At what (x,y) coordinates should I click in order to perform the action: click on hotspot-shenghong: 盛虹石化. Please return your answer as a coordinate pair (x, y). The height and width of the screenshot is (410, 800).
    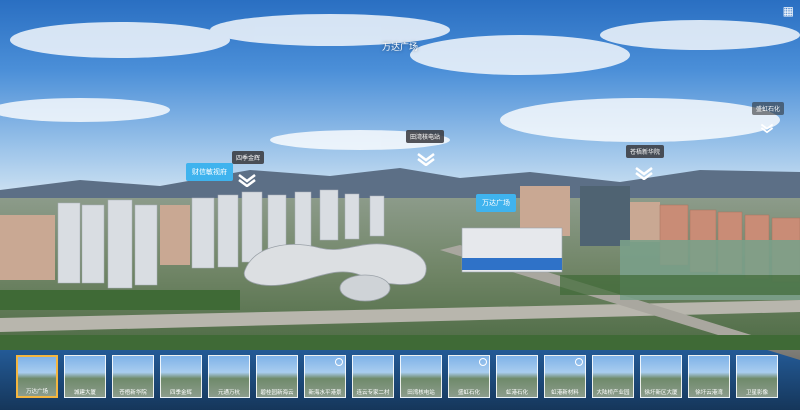
    Looking at the image, I should click on (768, 108).